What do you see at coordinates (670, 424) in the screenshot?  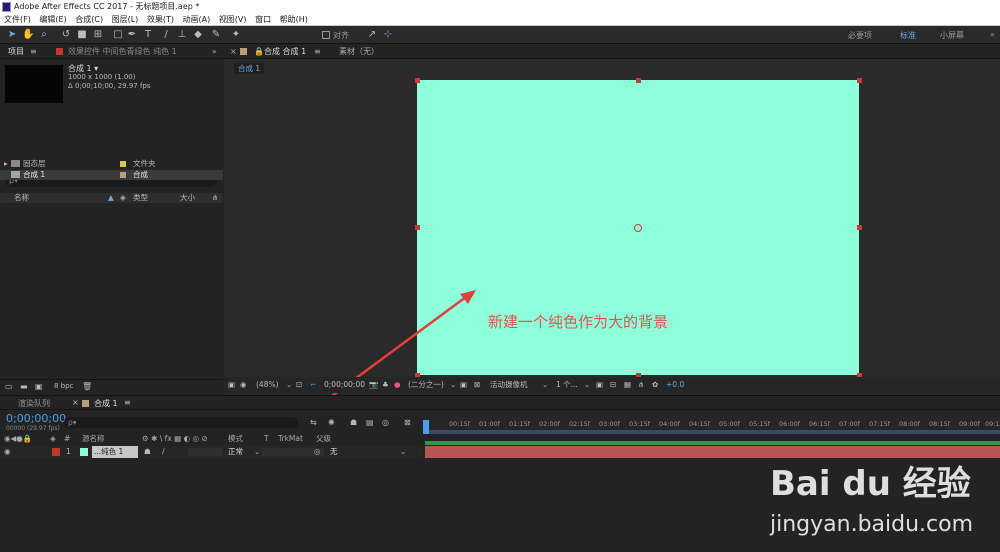 I see `ruler-tick: 04:00f` at bounding box center [670, 424].